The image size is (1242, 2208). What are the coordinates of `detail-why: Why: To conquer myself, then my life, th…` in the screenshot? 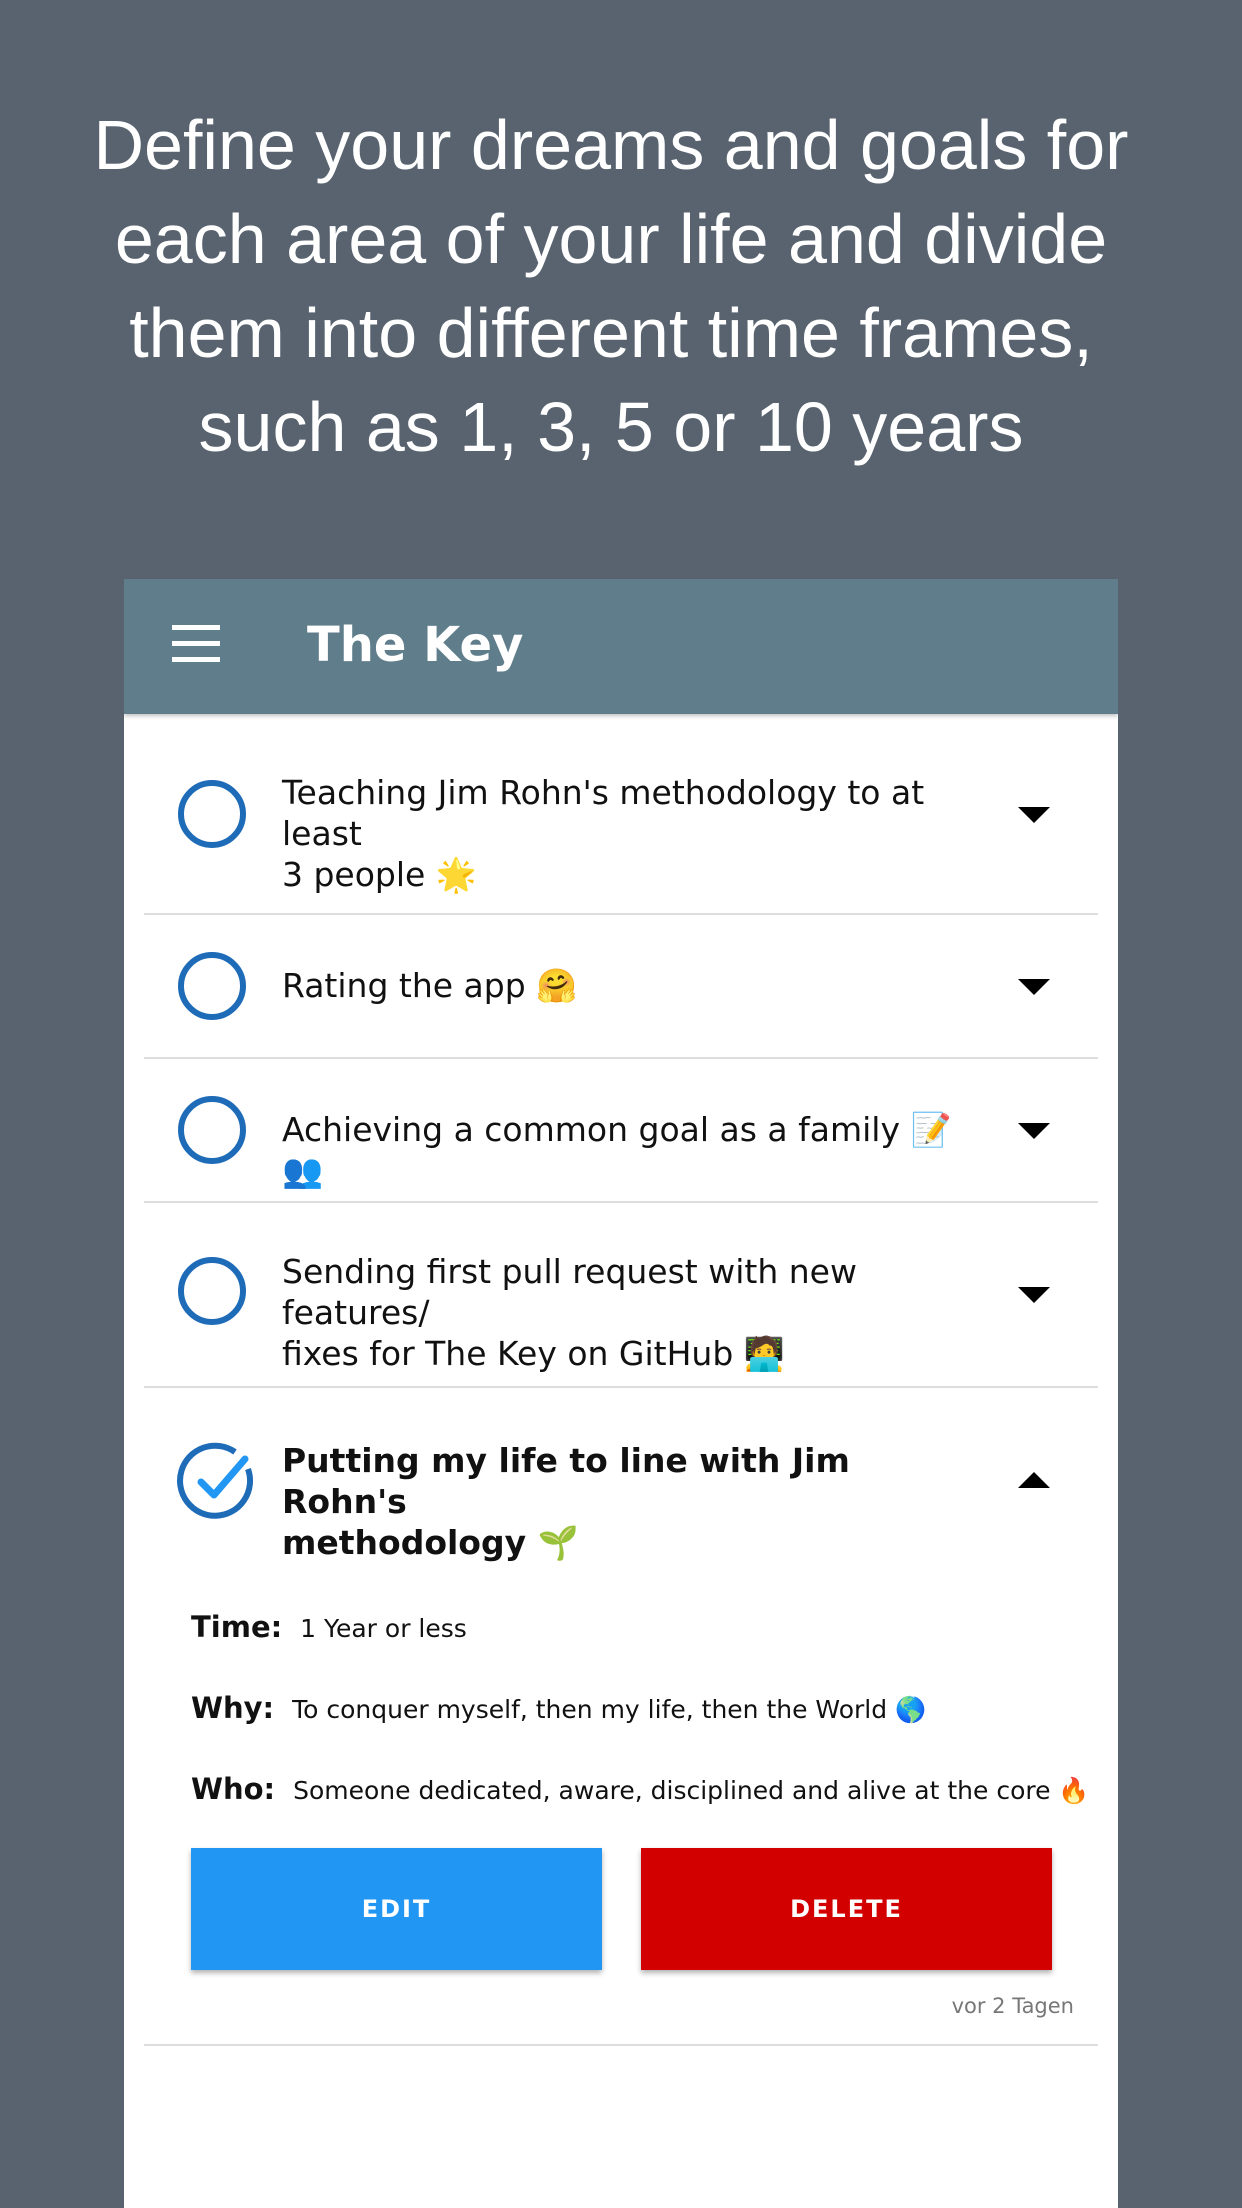 It's located at (558, 1708).